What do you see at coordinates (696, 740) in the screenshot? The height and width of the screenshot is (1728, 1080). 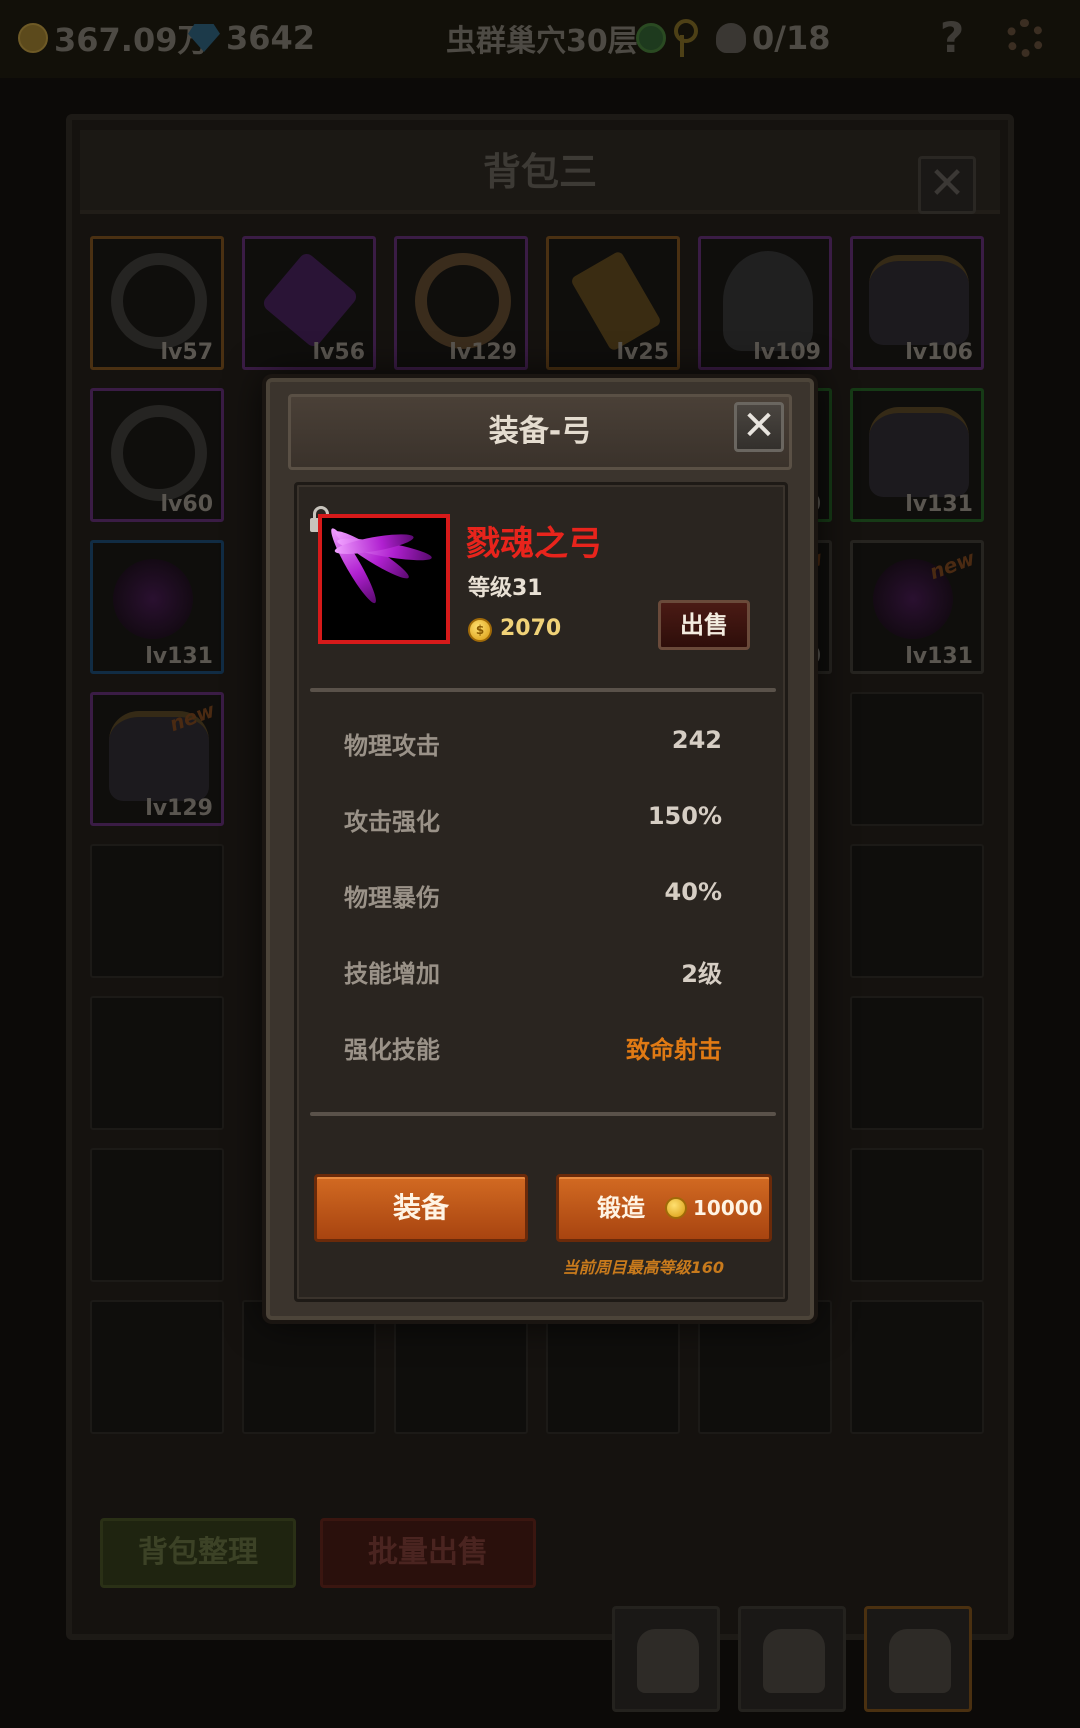 I see `stat-value: 242` at bounding box center [696, 740].